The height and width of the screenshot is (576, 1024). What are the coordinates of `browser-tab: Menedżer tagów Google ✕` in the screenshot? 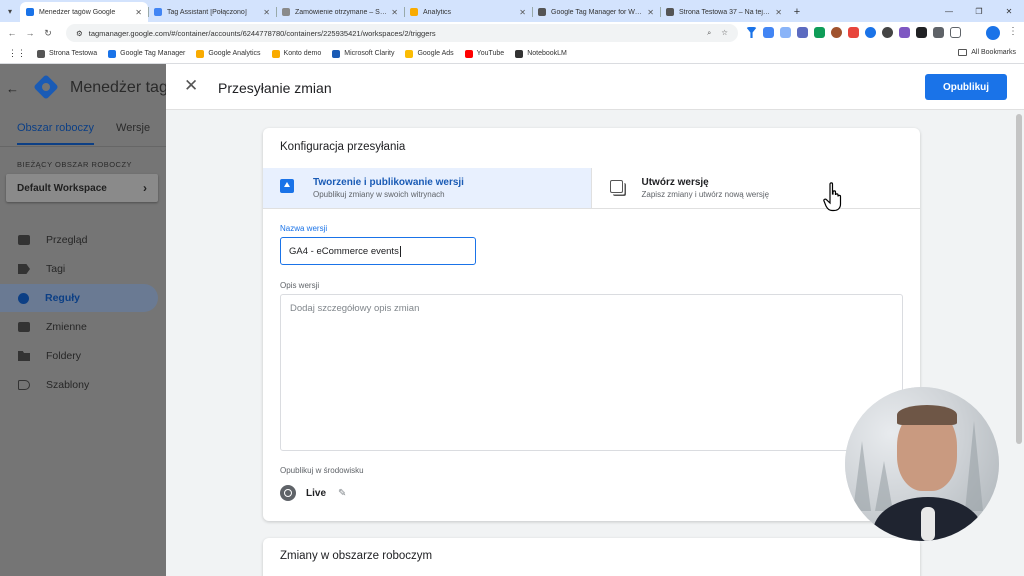 It's located at (84, 12).